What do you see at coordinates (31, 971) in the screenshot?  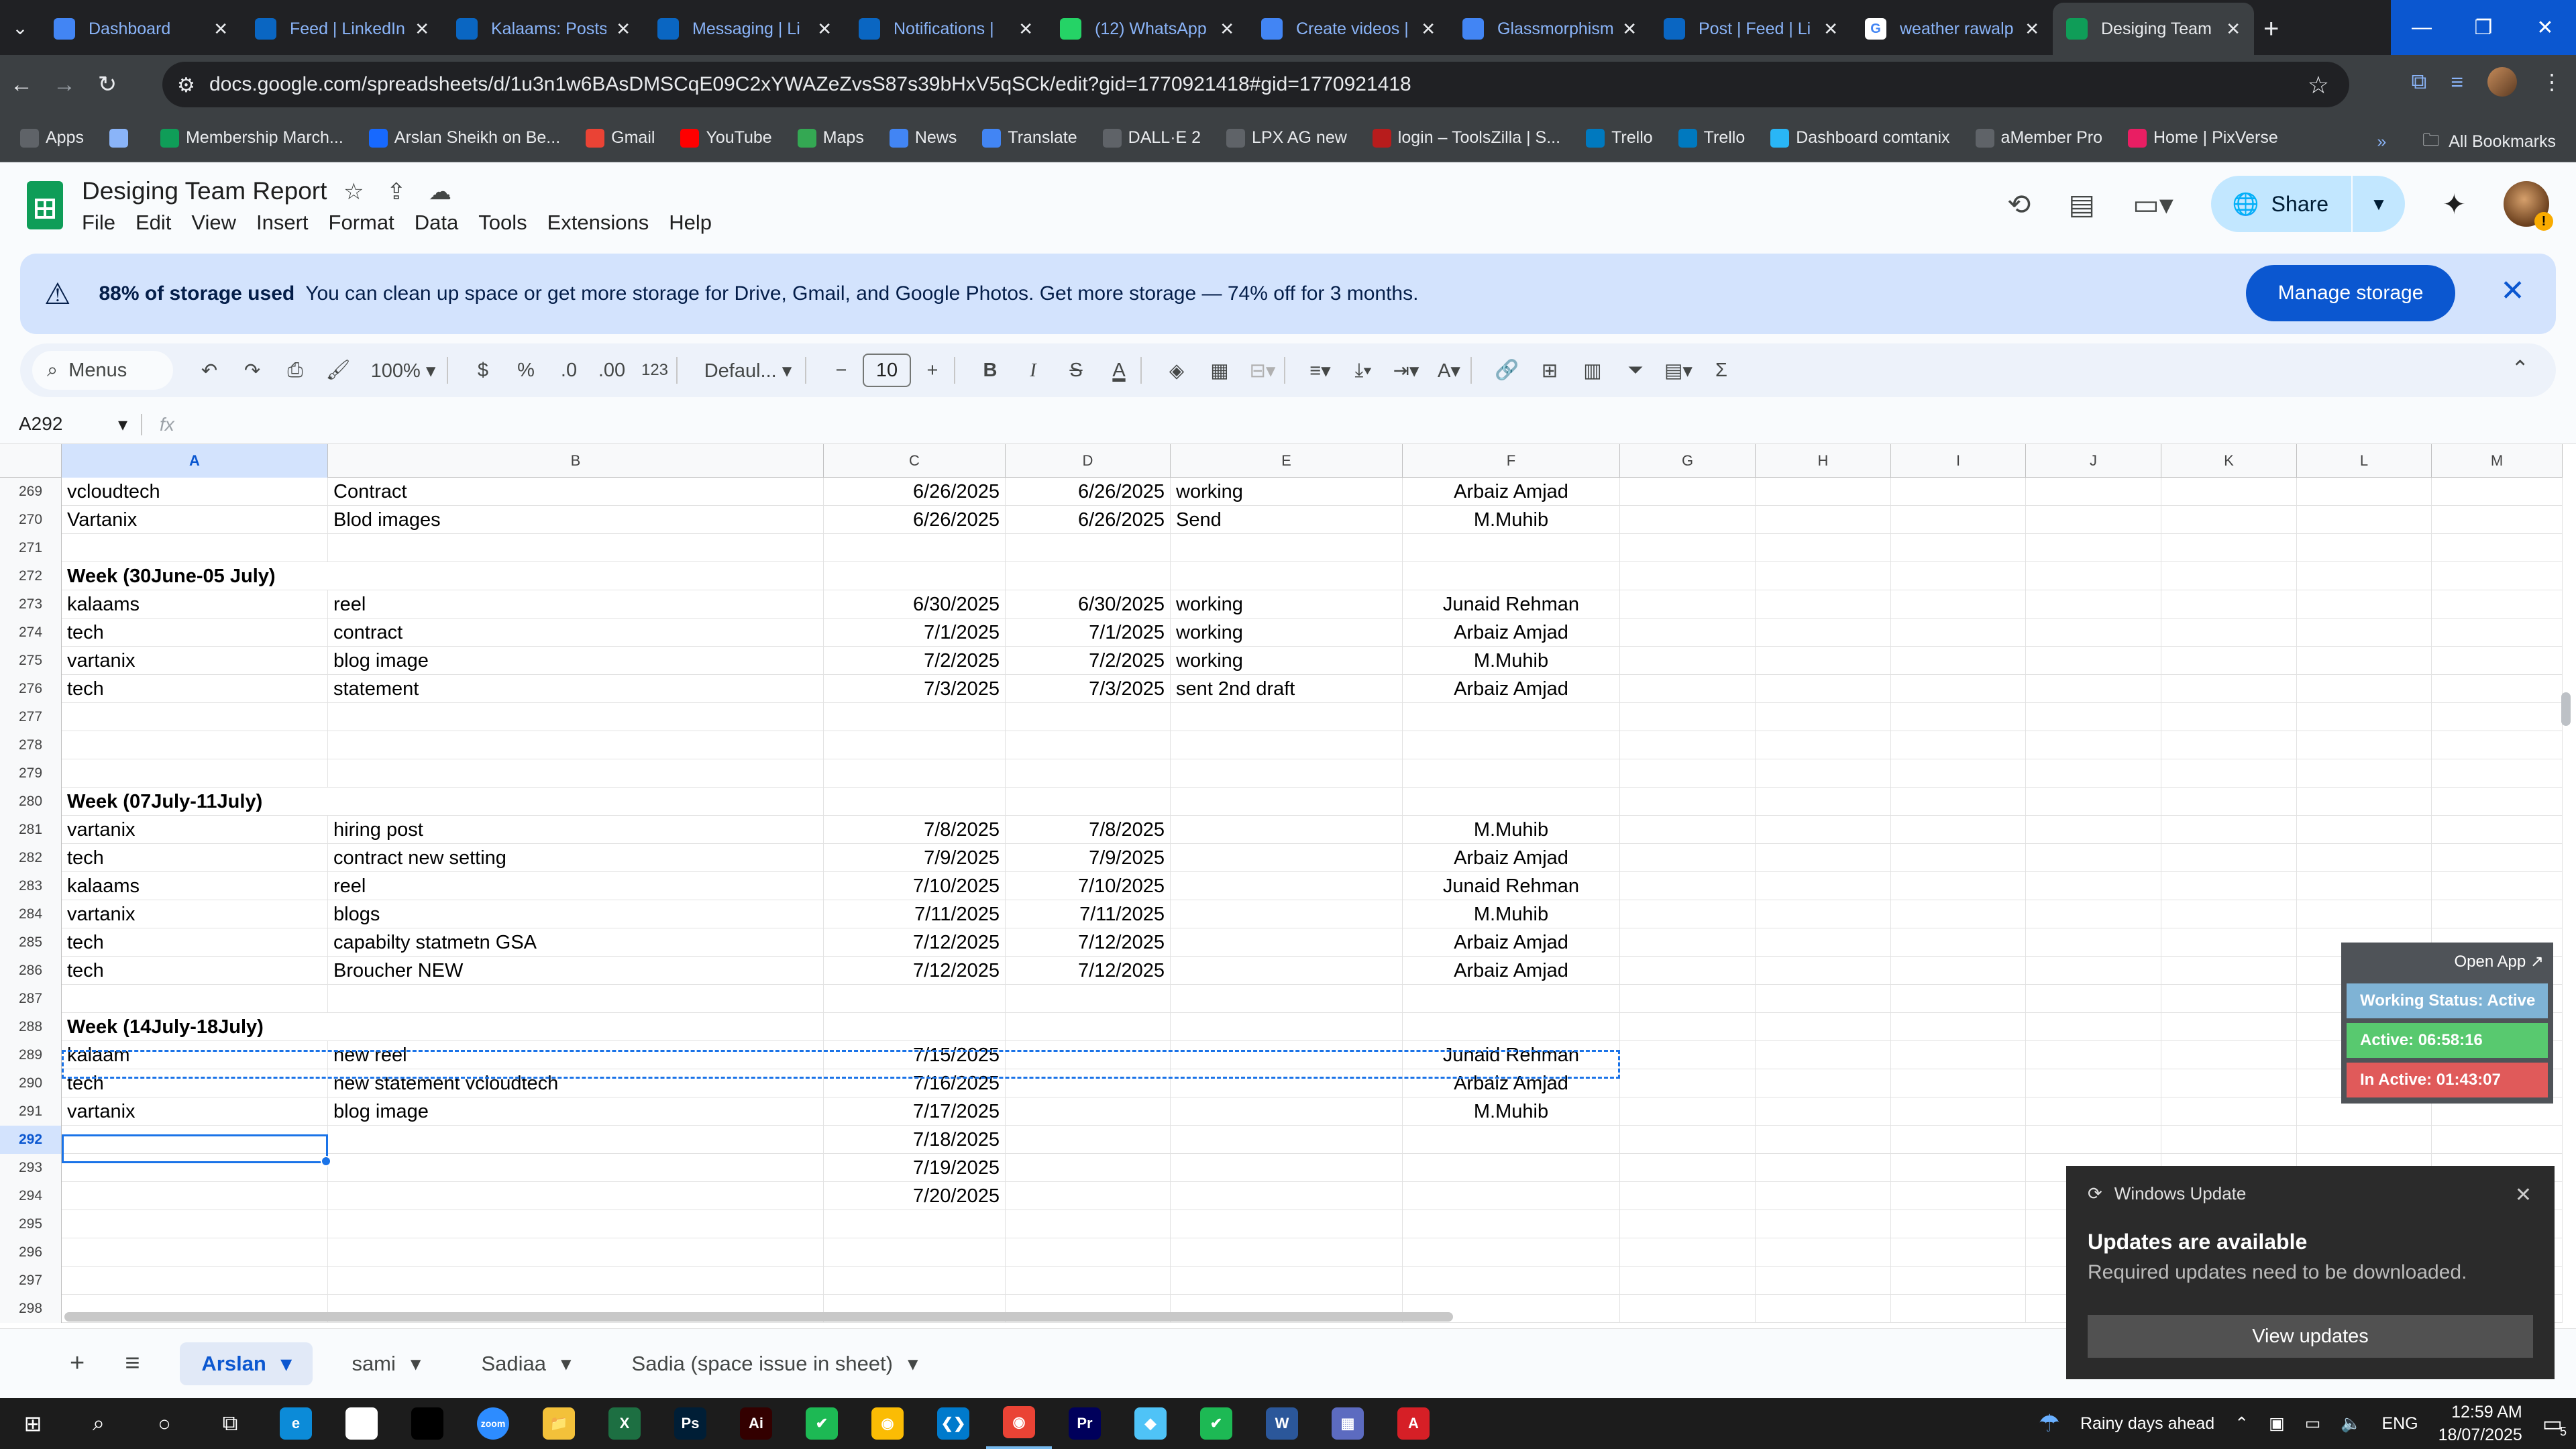 I see `row-header: 286` at bounding box center [31, 971].